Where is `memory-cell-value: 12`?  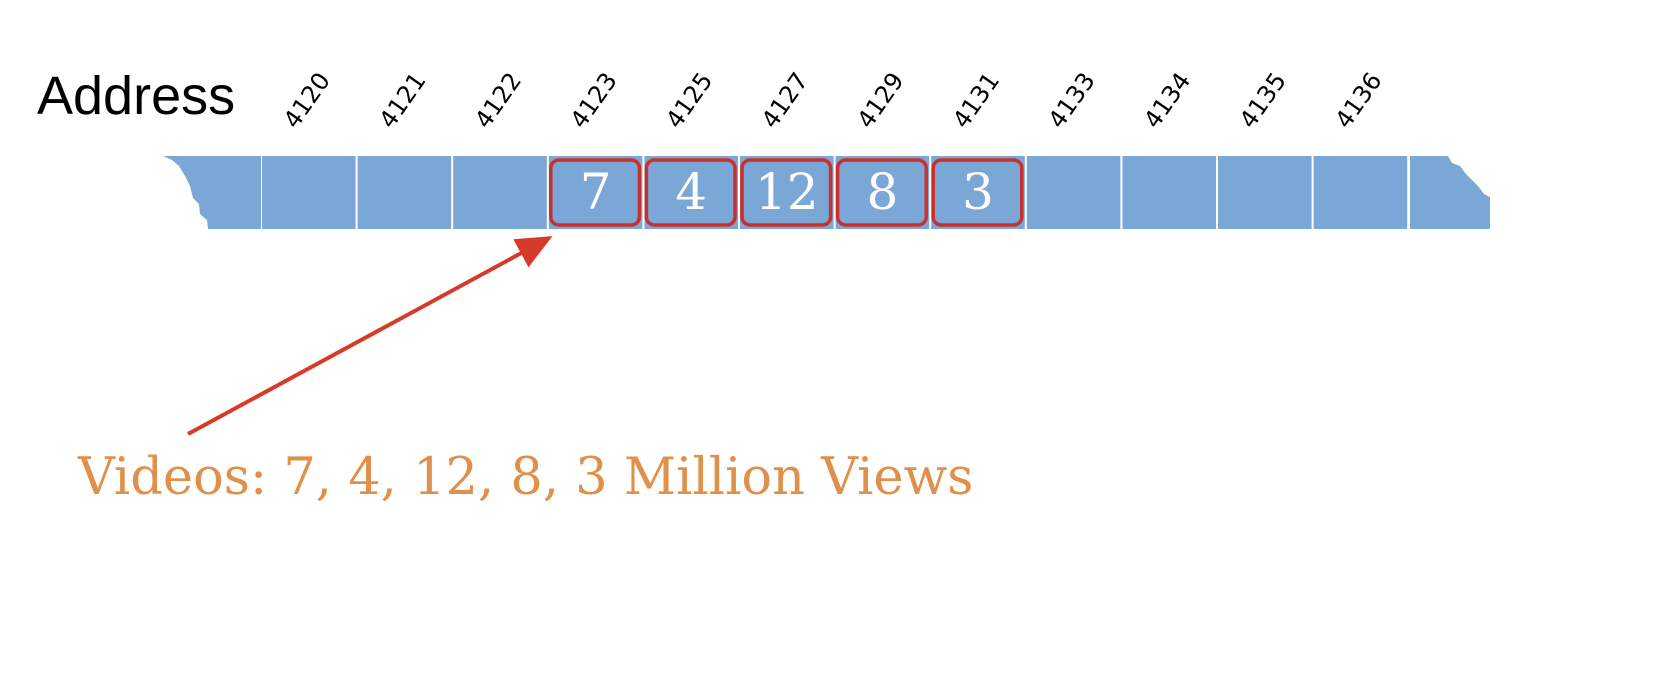
memory-cell-value: 12 is located at coordinates (787, 192).